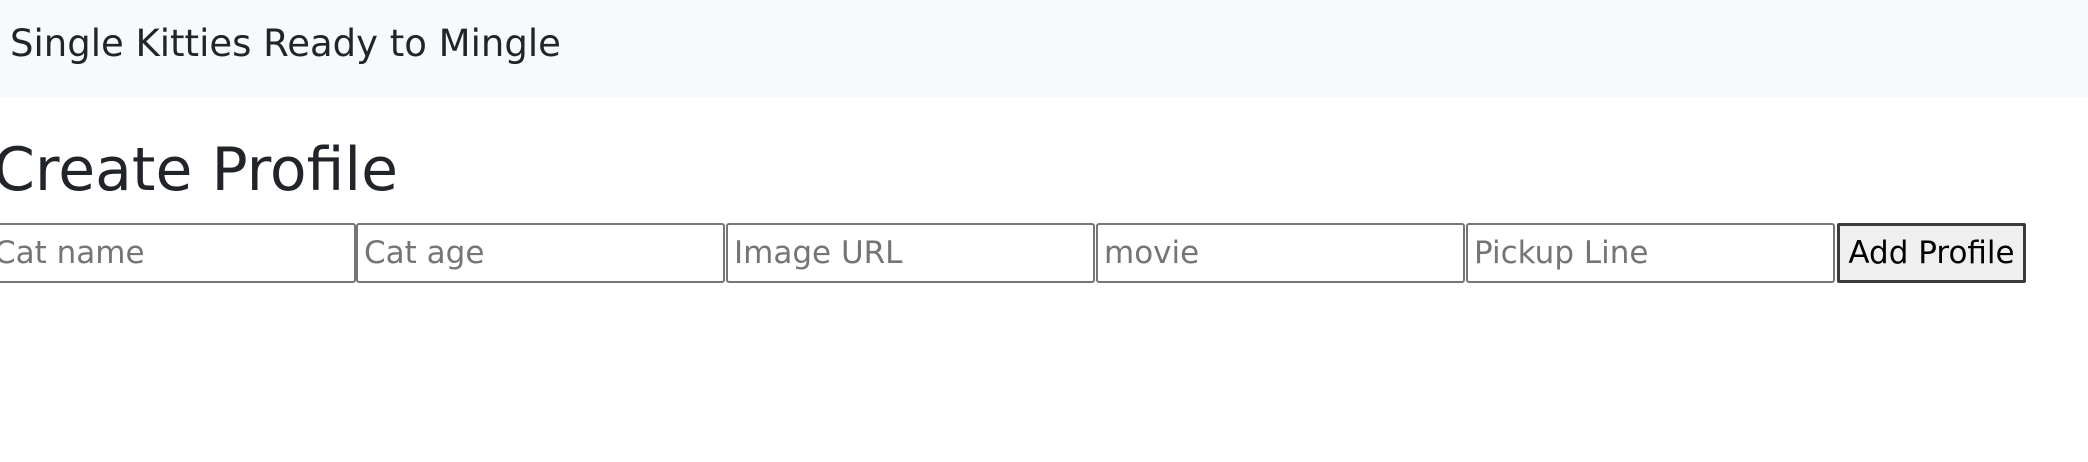 The width and height of the screenshot is (2088, 462). What do you see at coordinates (1931, 253) in the screenshot?
I see `add-profile-button: Add Profile` at bounding box center [1931, 253].